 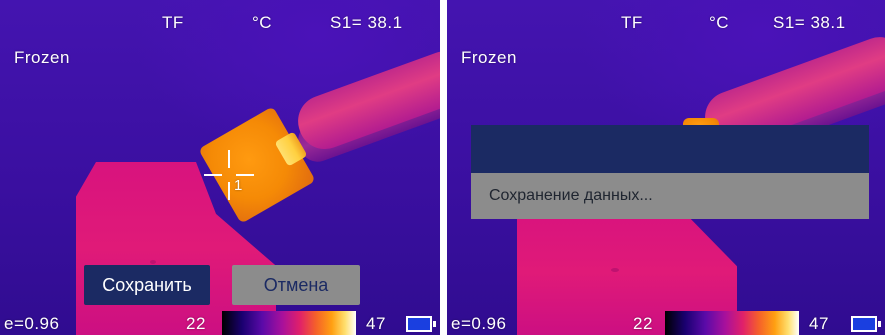 I want to click on crosshair-icon, so click(x=229, y=175).